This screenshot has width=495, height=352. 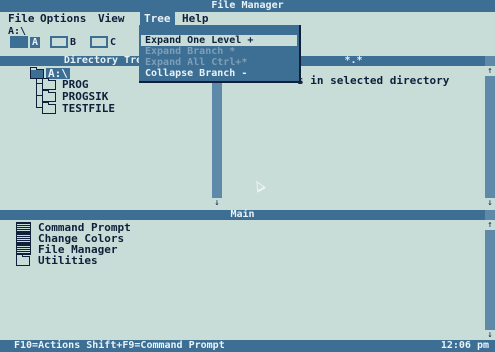 What do you see at coordinates (119, 345) in the screenshot?
I see `status-hints: F10=Actions Shift+F9=Command Prompt` at bounding box center [119, 345].